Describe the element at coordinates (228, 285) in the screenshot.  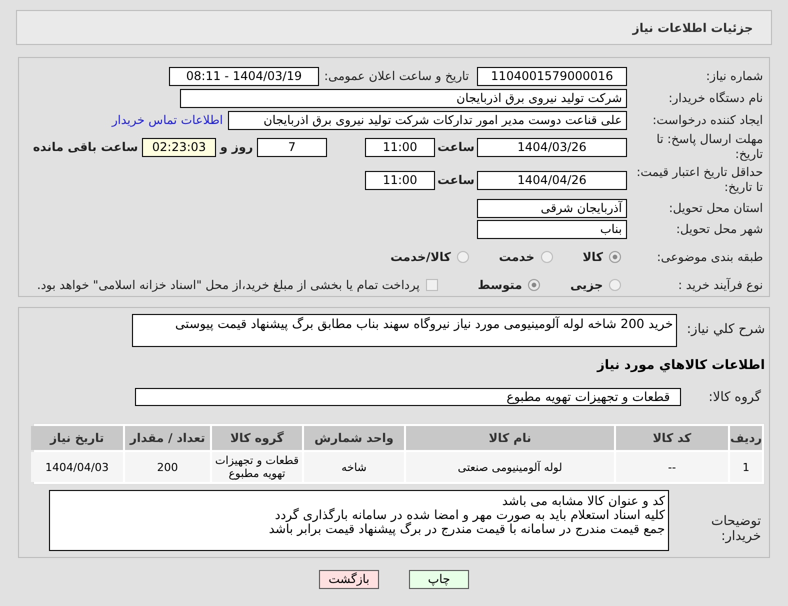
I see `field-label: پرداخت تمام یا بخشی از مبلغ خرید،از محل "اسناد خزانه اسلامی" خواهد بود.` at that location.